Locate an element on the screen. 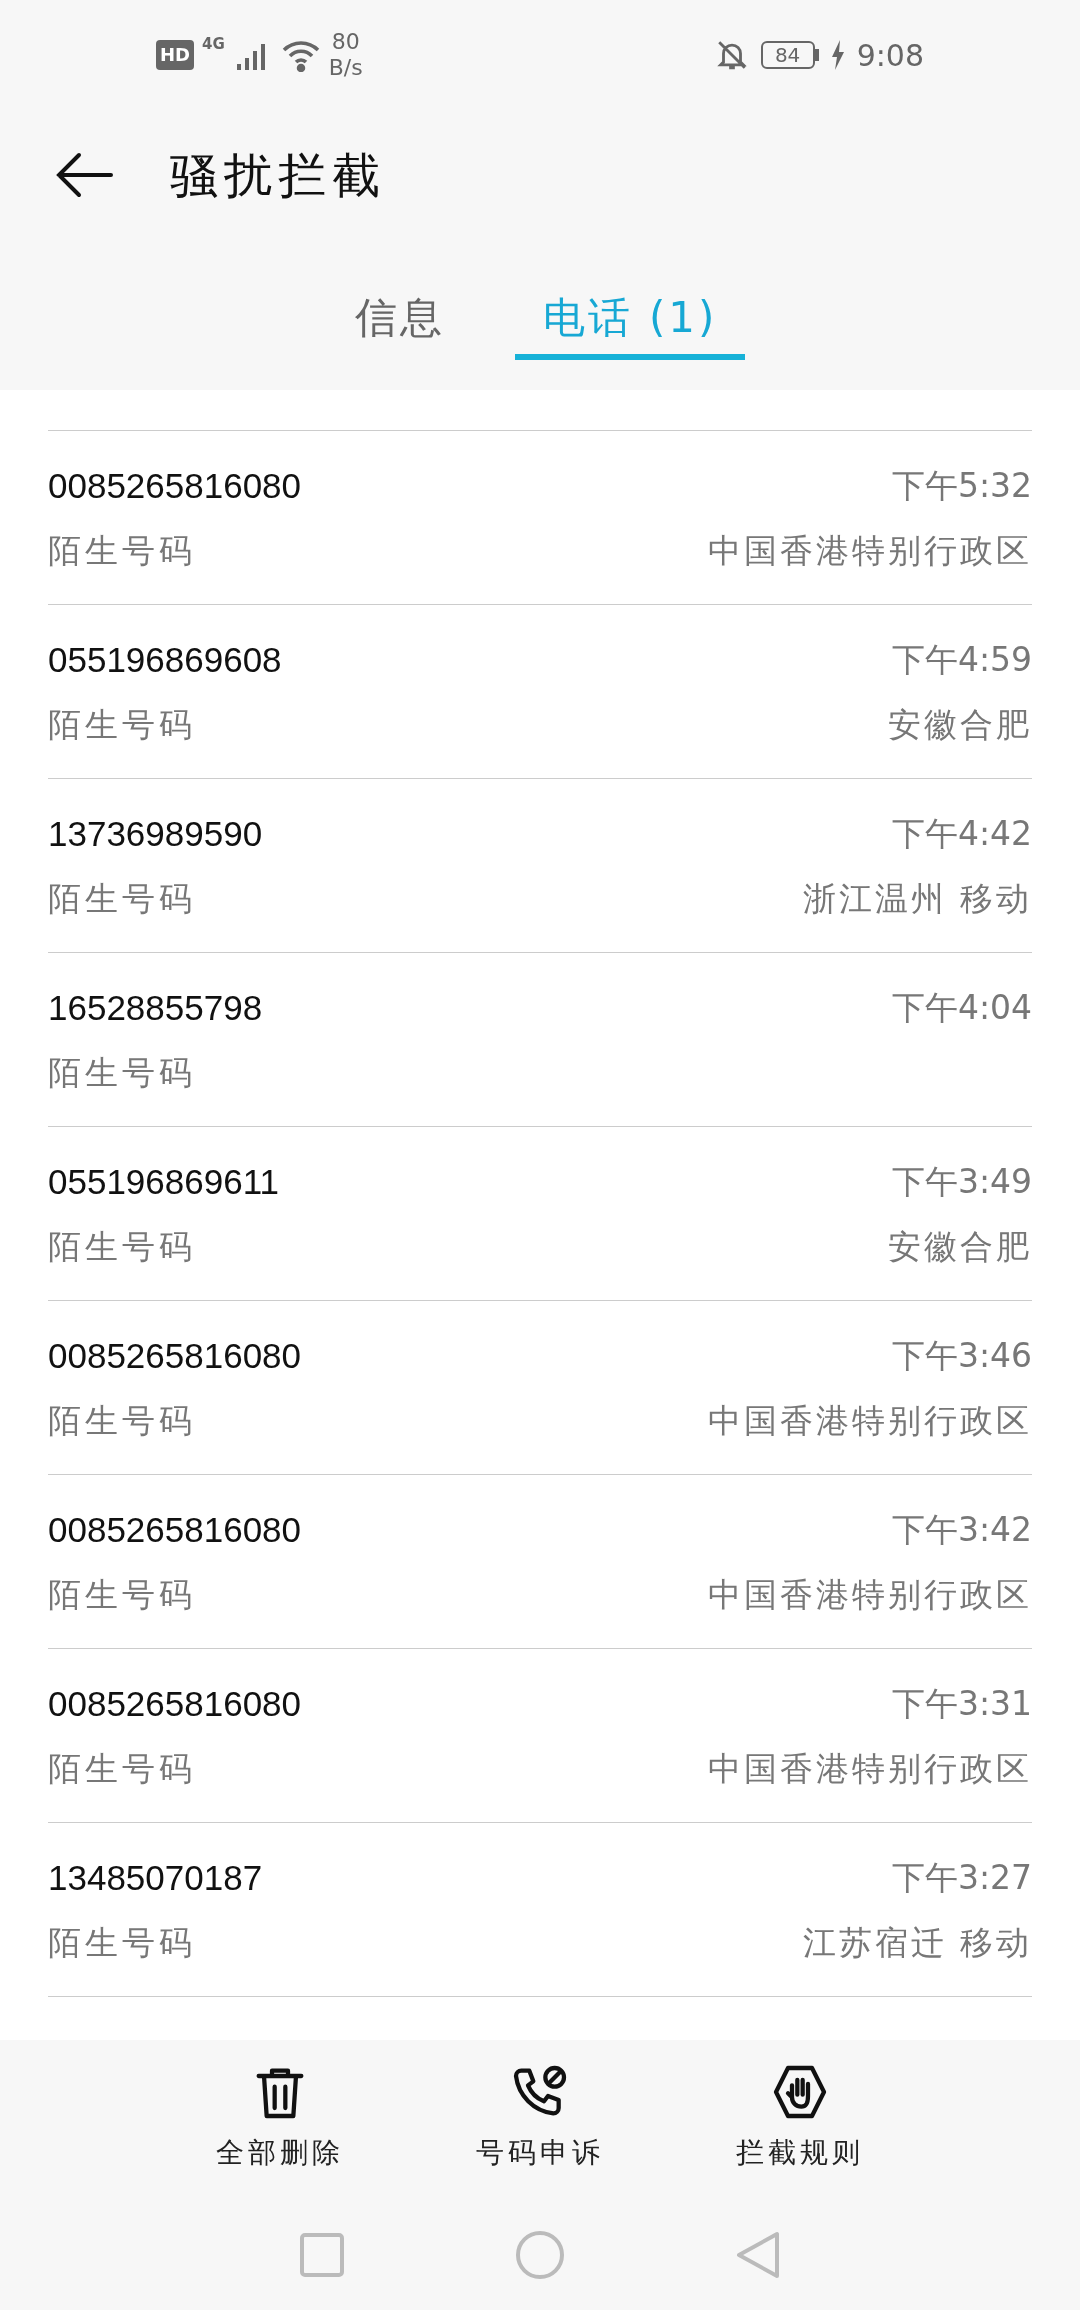 This screenshot has height=2310, width=1080. toolbar-button: 号码申诉 is located at coordinates (540, 2130).